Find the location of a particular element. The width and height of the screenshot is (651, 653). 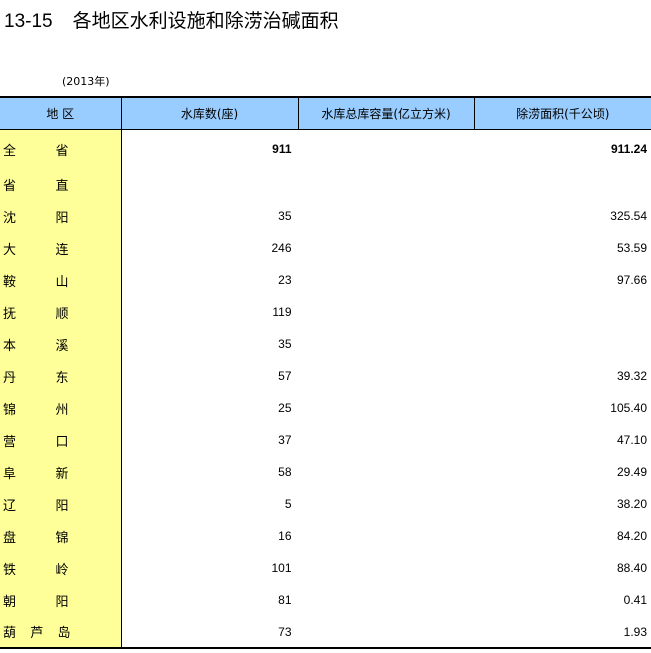

region-char: 口 is located at coordinates (62, 442).